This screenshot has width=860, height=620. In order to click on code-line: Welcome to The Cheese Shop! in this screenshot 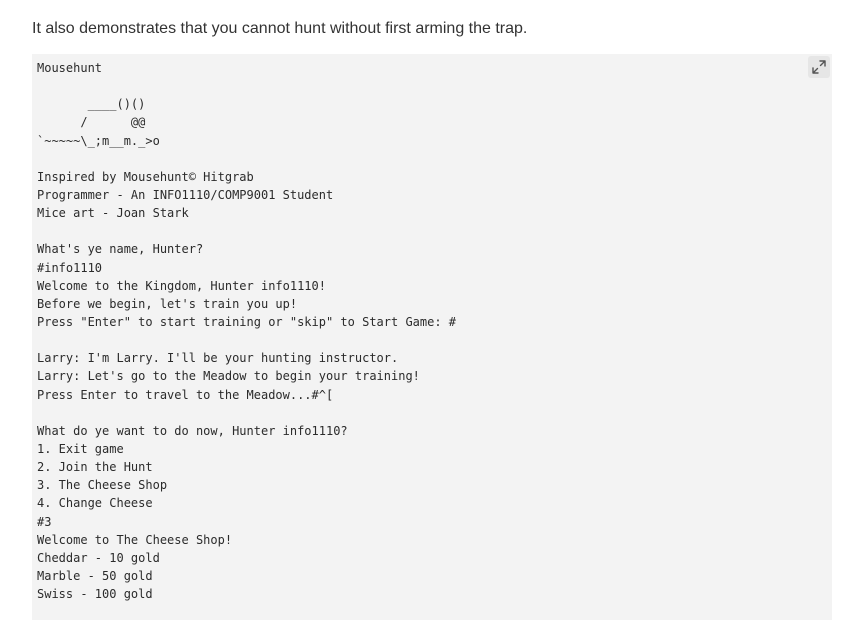, I will do `click(135, 539)`.